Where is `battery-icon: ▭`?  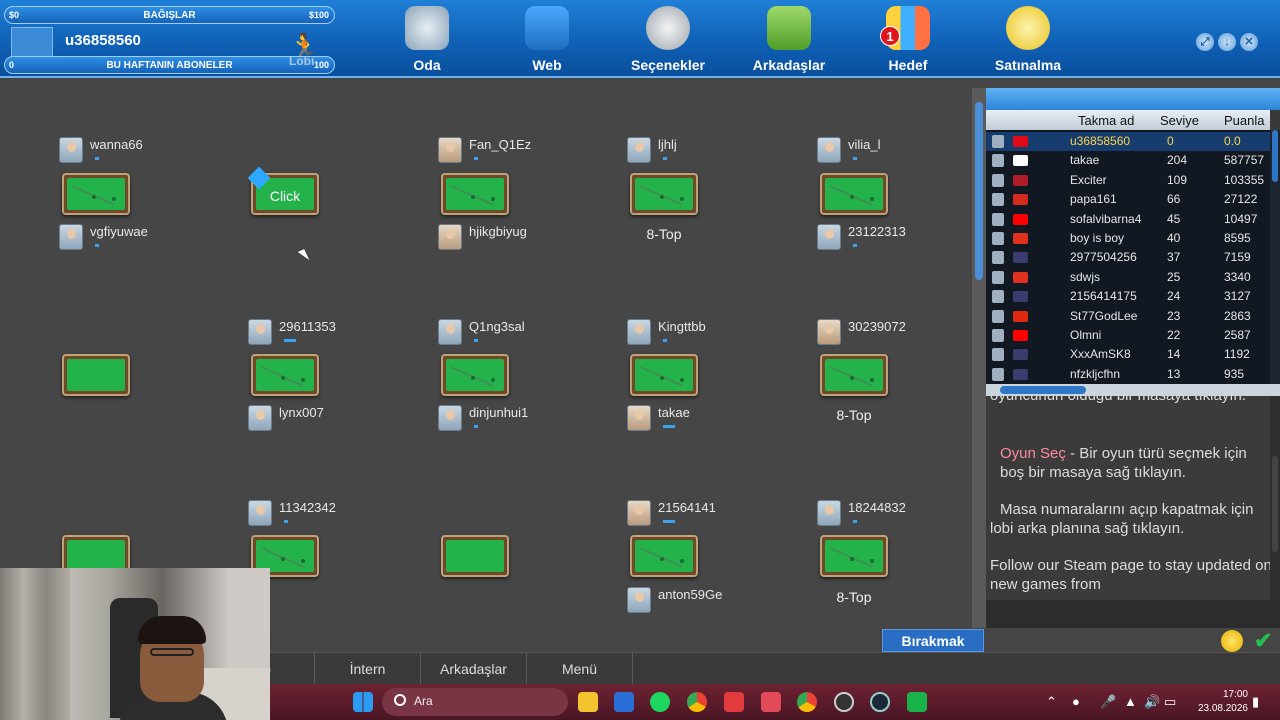
battery-icon: ▭ is located at coordinates (1170, 702).